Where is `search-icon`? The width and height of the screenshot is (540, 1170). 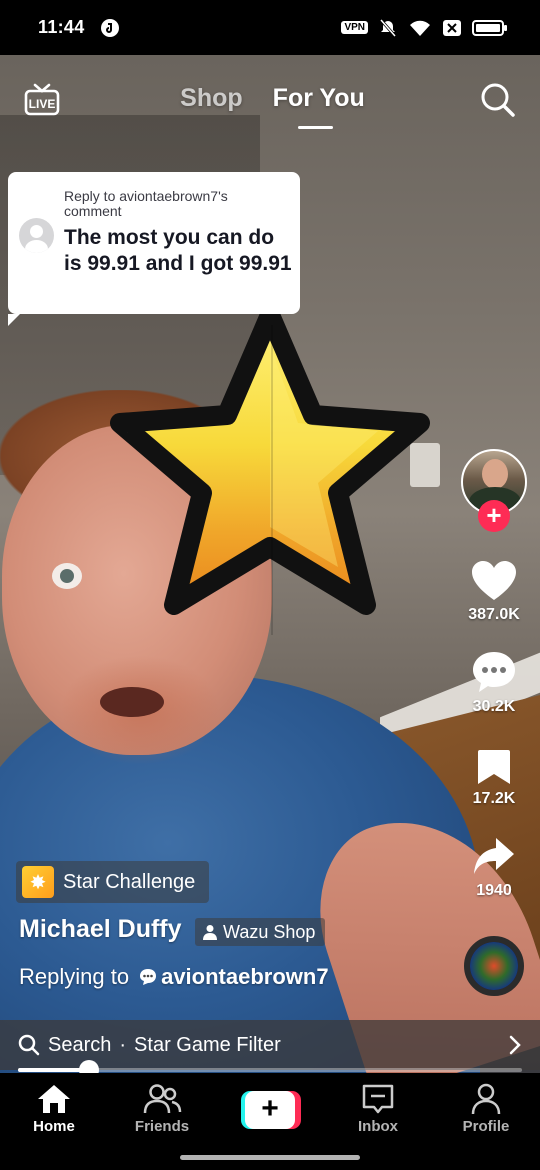 search-icon is located at coordinates (498, 100).